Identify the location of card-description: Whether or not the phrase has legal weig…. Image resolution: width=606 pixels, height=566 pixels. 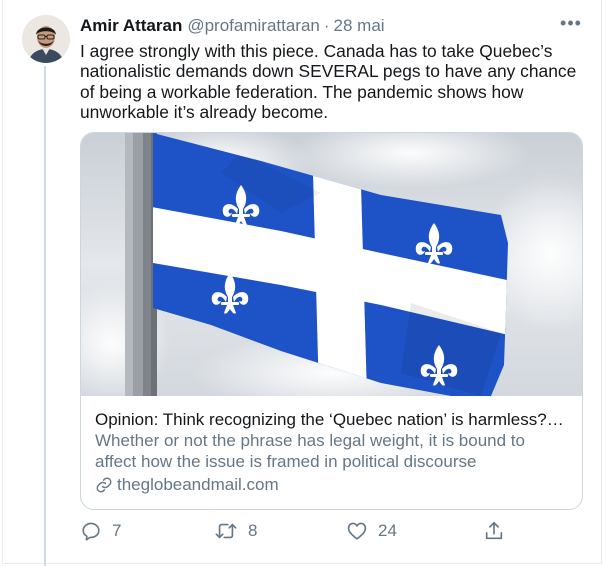
(310, 451).